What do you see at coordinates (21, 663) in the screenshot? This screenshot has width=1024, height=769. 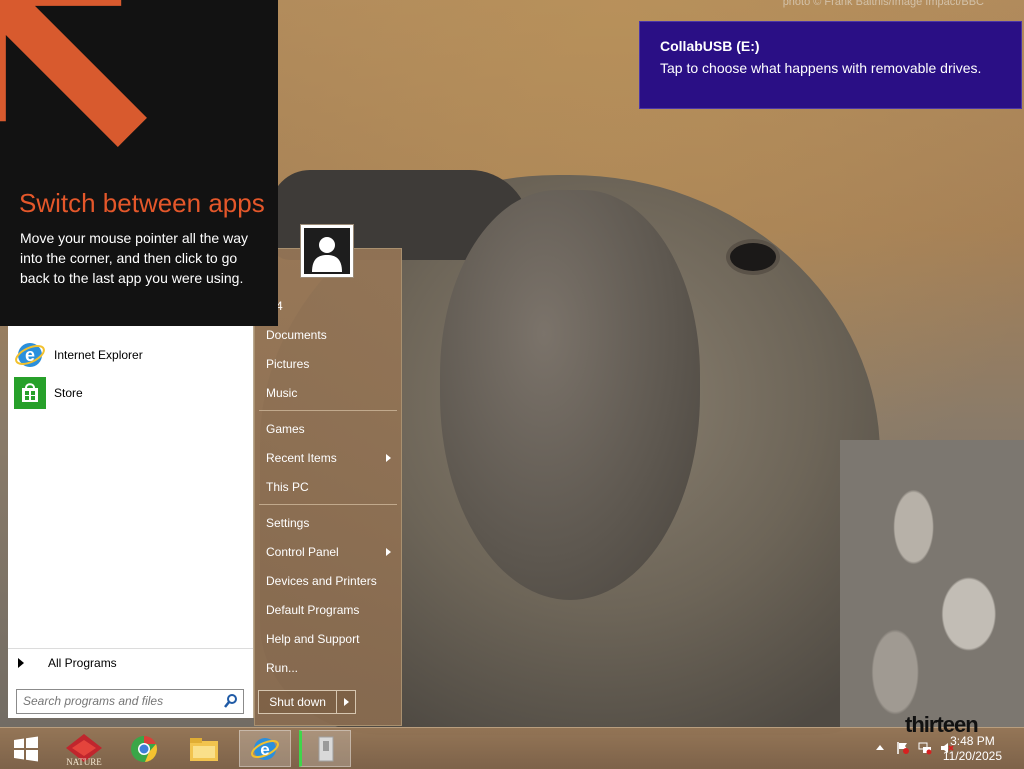 I see `expand-arrow-icon` at bounding box center [21, 663].